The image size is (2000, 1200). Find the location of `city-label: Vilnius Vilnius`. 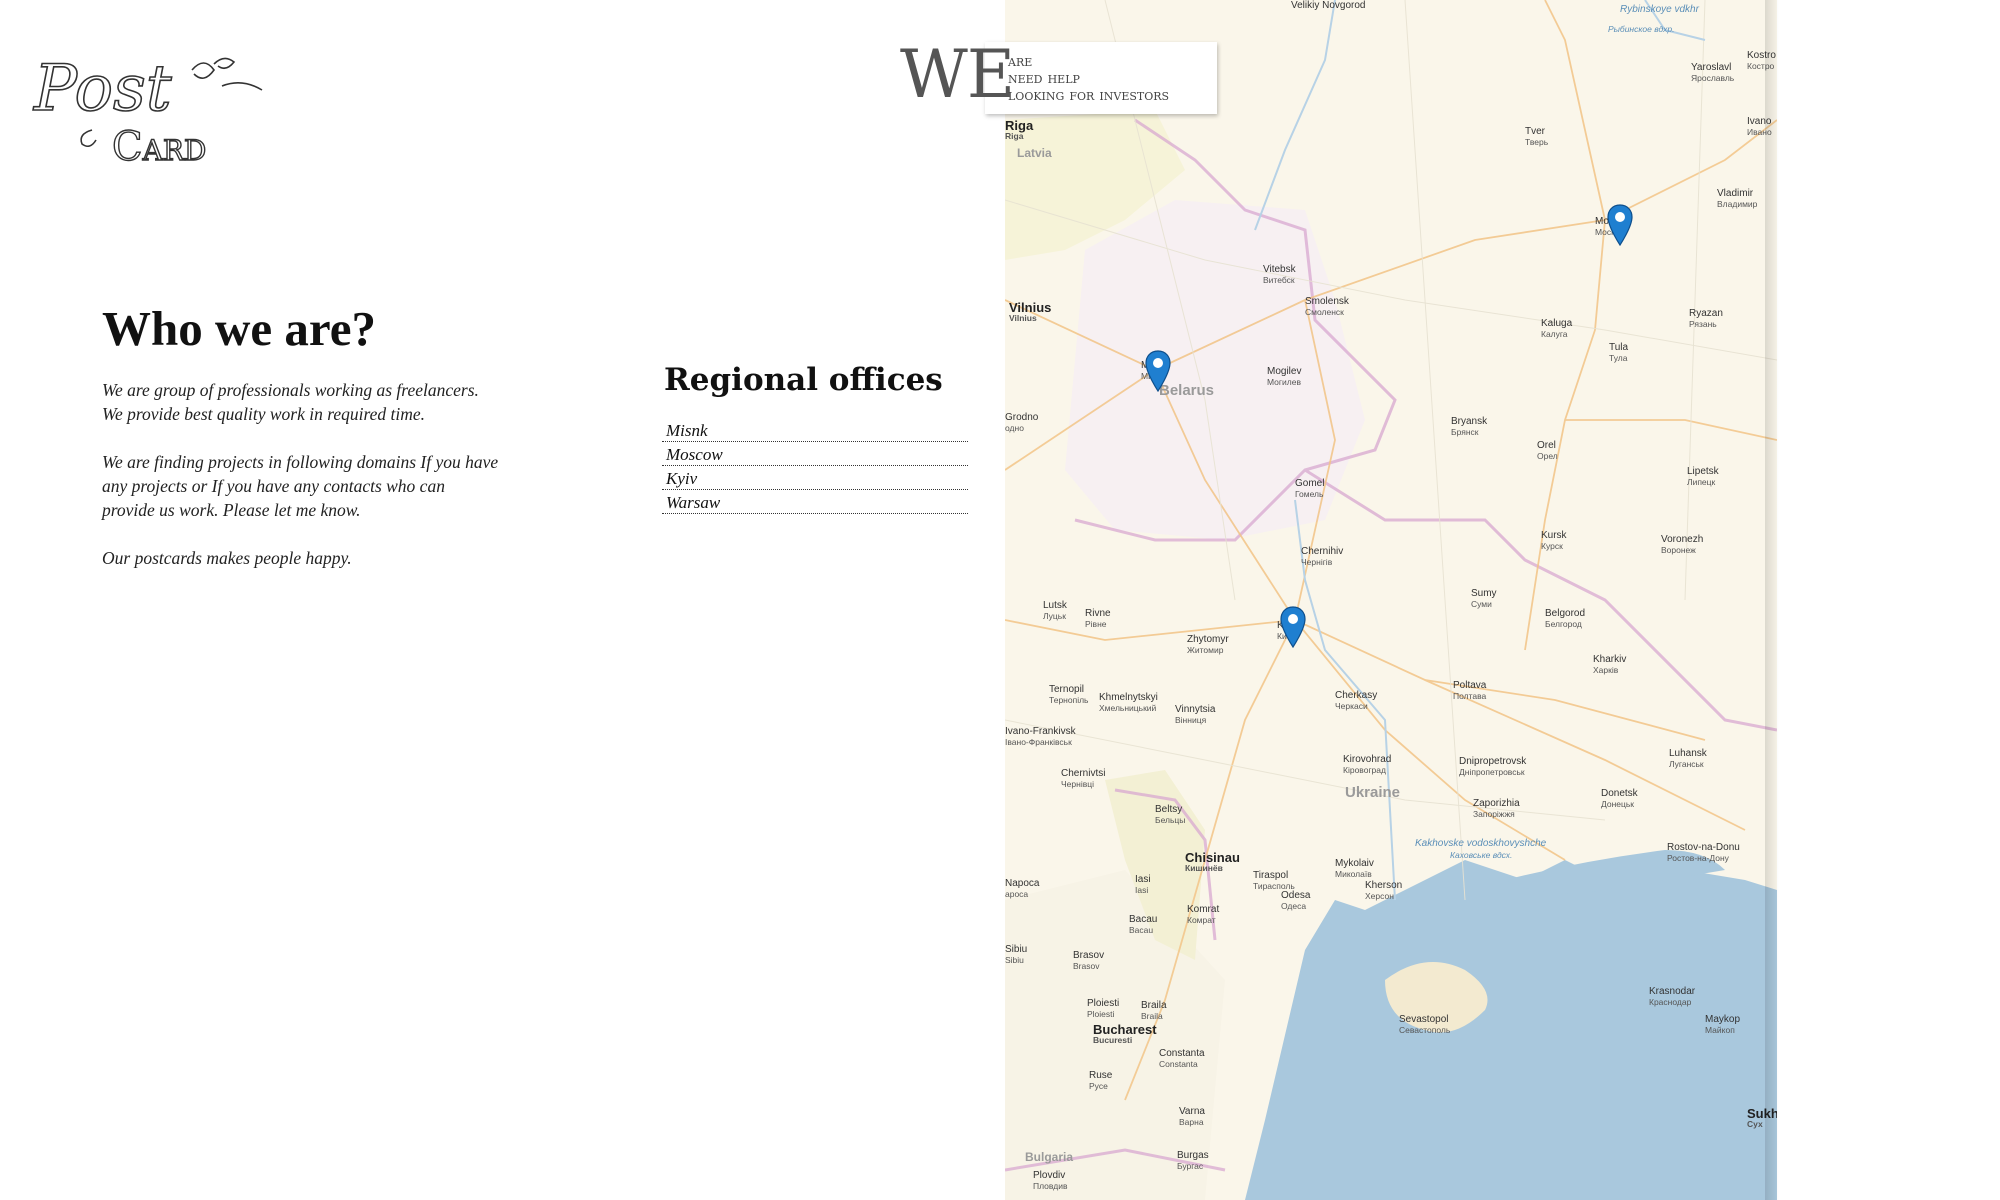

city-label: Vilnius Vilnius is located at coordinates (1030, 312).